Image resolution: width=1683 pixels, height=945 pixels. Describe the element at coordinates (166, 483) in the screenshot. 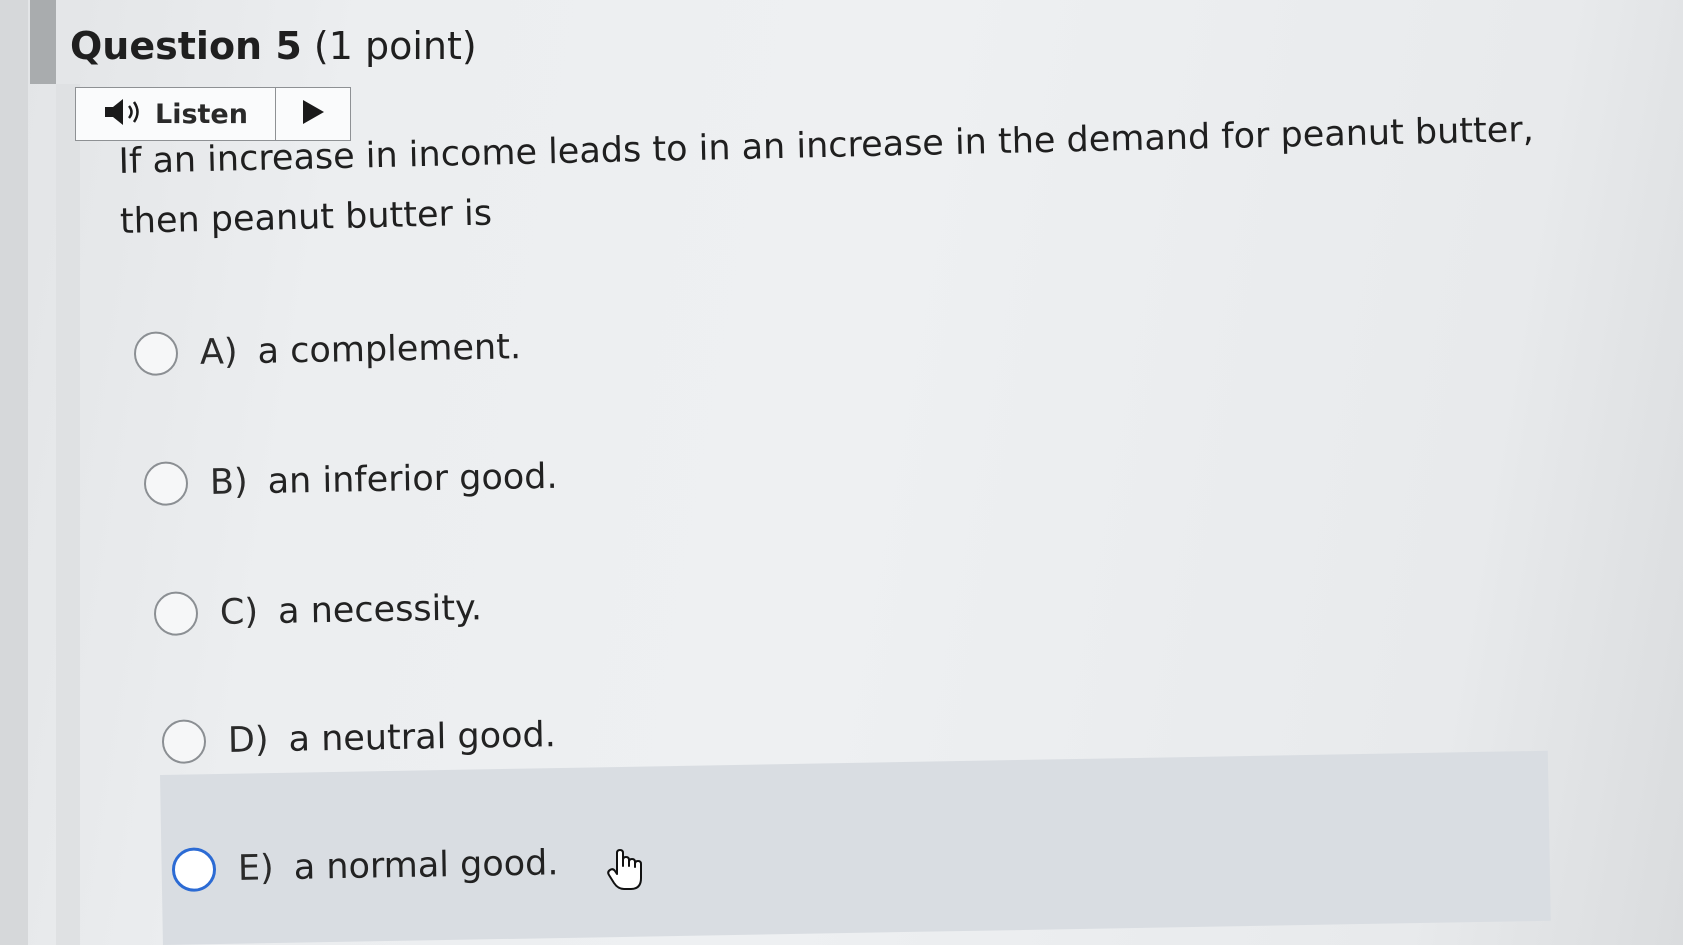

I see `option-b-radio` at that location.